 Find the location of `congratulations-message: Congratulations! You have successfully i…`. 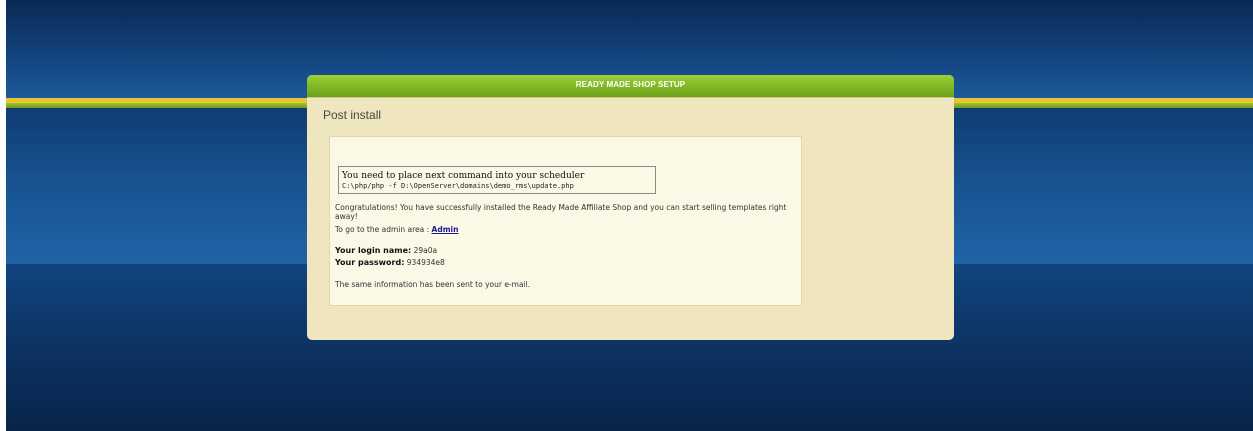

congratulations-message: Congratulations! You have successfully i… is located at coordinates (561, 212).